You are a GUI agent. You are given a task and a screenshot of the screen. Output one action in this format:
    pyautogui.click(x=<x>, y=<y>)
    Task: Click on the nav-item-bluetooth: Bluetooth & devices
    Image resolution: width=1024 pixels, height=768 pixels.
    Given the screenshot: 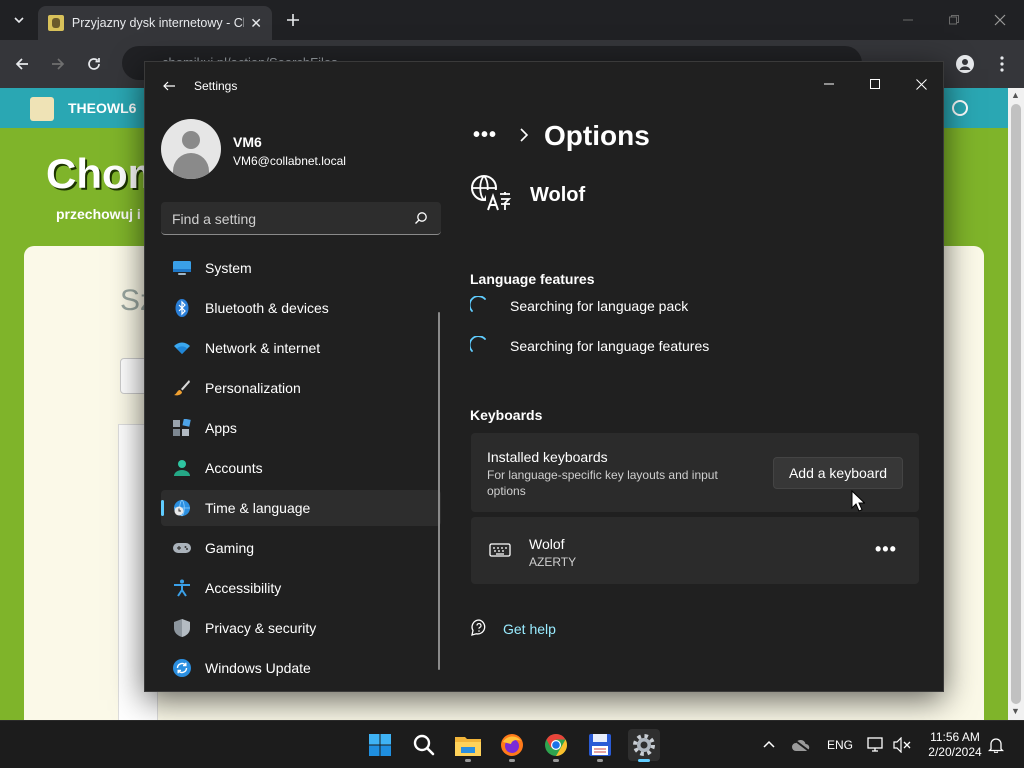 What is the action you would take?
    pyautogui.click(x=301, y=308)
    